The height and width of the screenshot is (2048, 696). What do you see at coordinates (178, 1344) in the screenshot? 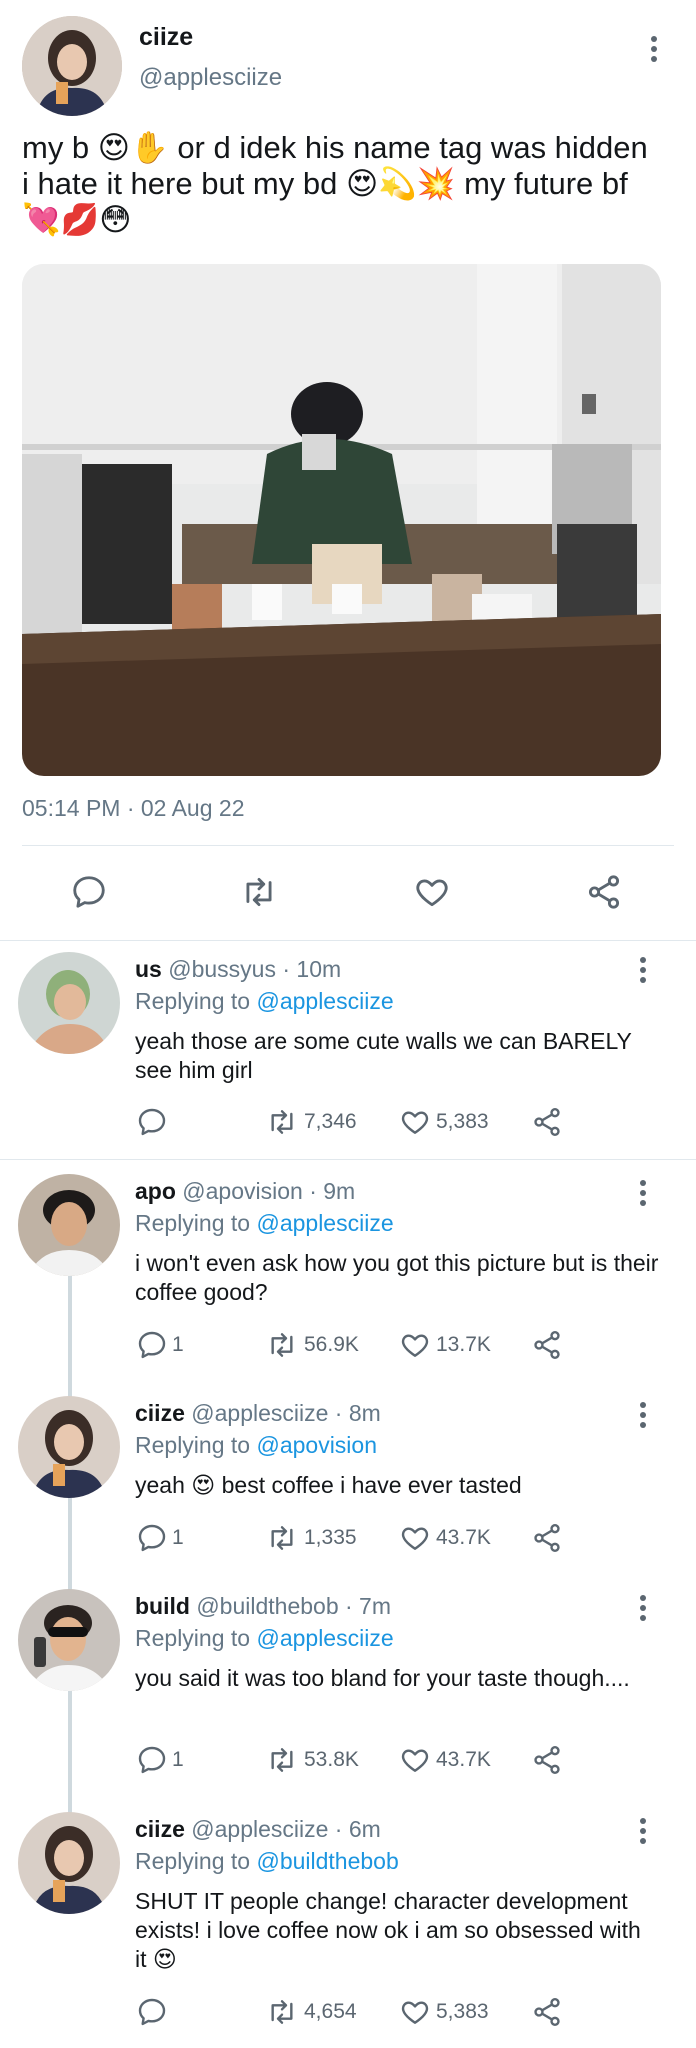
I see `reply-count: 1` at bounding box center [178, 1344].